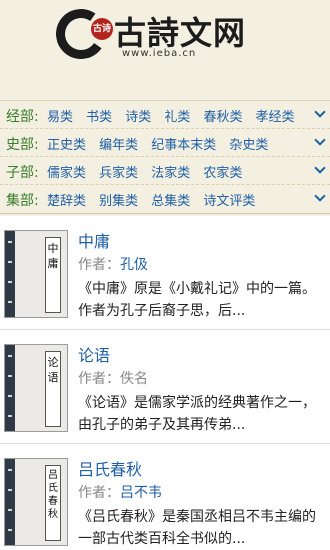  Describe the element at coordinates (170, 199) in the screenshot. I see `category-item: 总集类` at that location.